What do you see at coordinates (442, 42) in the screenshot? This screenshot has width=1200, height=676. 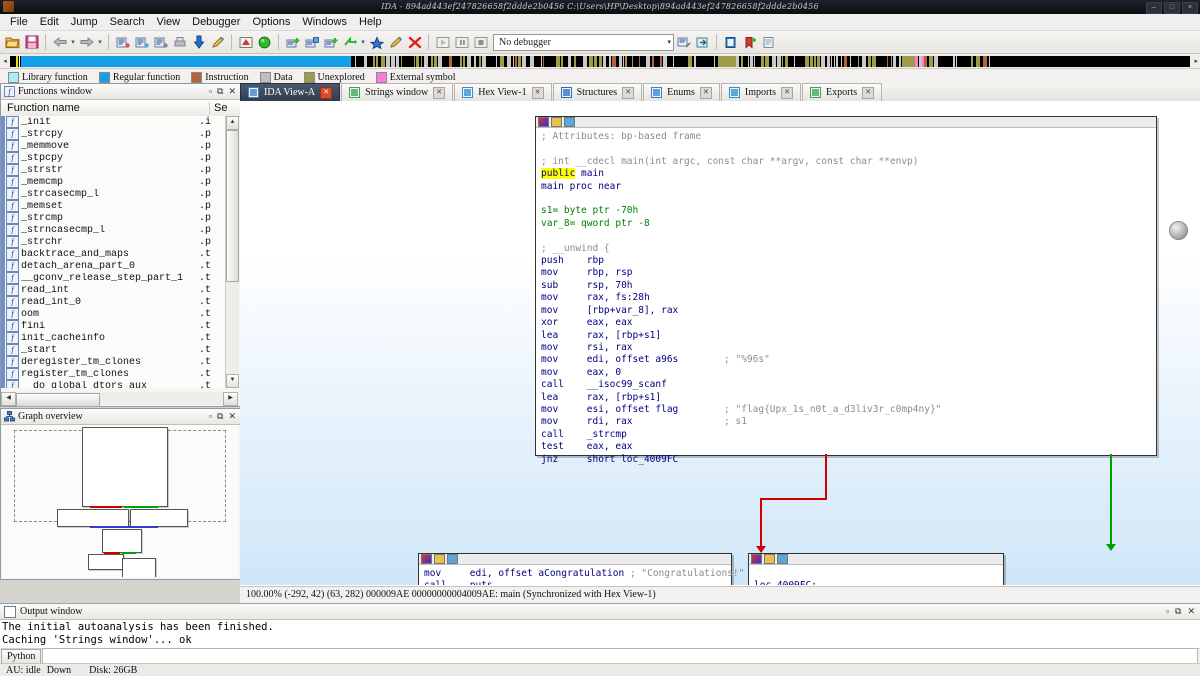 I see `run-icon` at bounding box center [442, 42].